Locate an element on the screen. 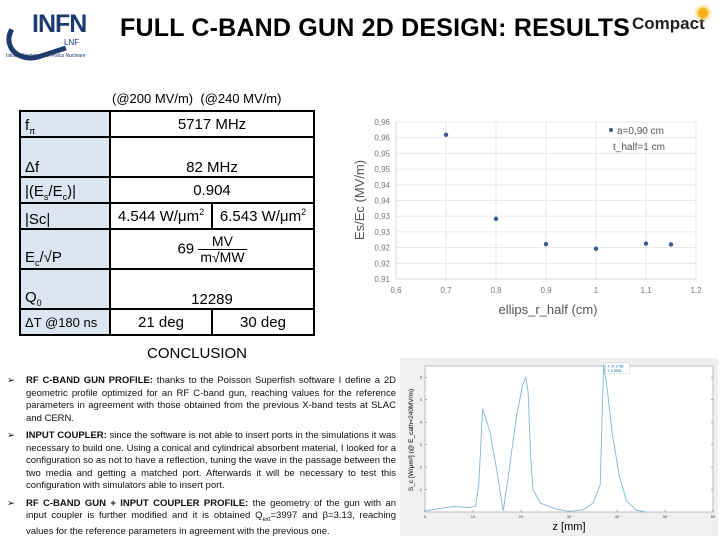 This screenshot has height=544, width=720. point-heading: RF C-BAND GUN + INPUT COUPLER PROFILE: is located at coordinates (137, 503).